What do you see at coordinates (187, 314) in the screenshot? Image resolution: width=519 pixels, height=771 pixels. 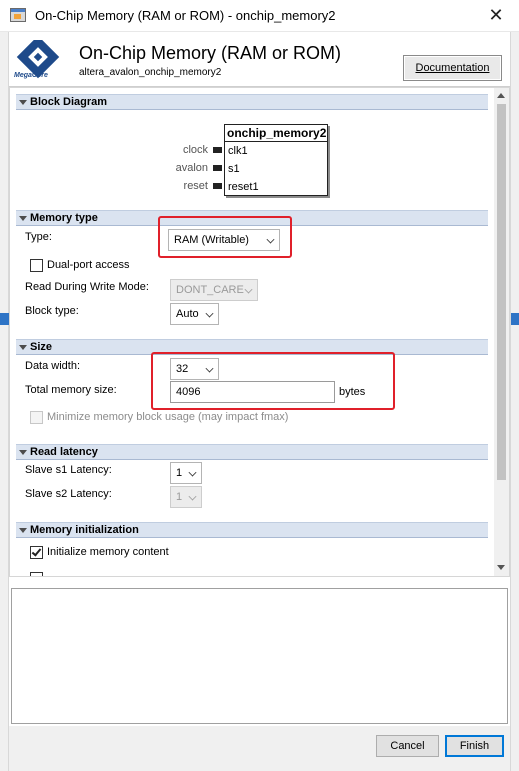 I see `block-type-value: Auto` at bounding box center [187, 314].